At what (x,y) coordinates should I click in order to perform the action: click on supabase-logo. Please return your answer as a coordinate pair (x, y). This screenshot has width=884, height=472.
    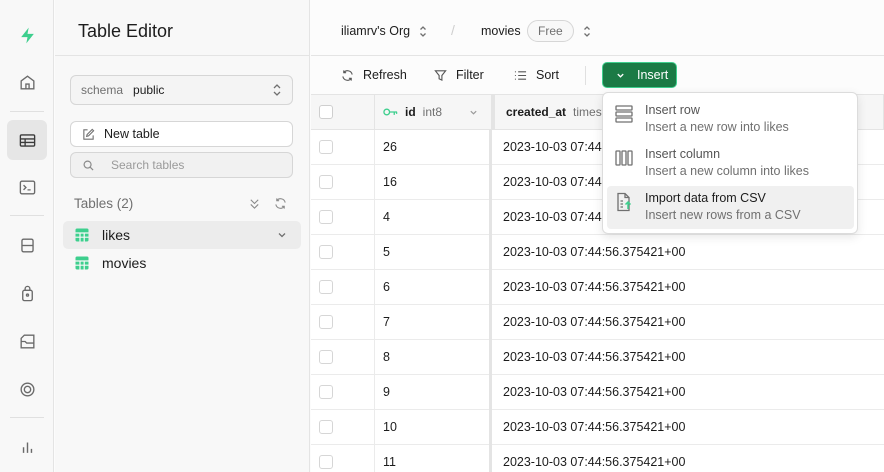
    Looking at the image, I should click on (27, 35).